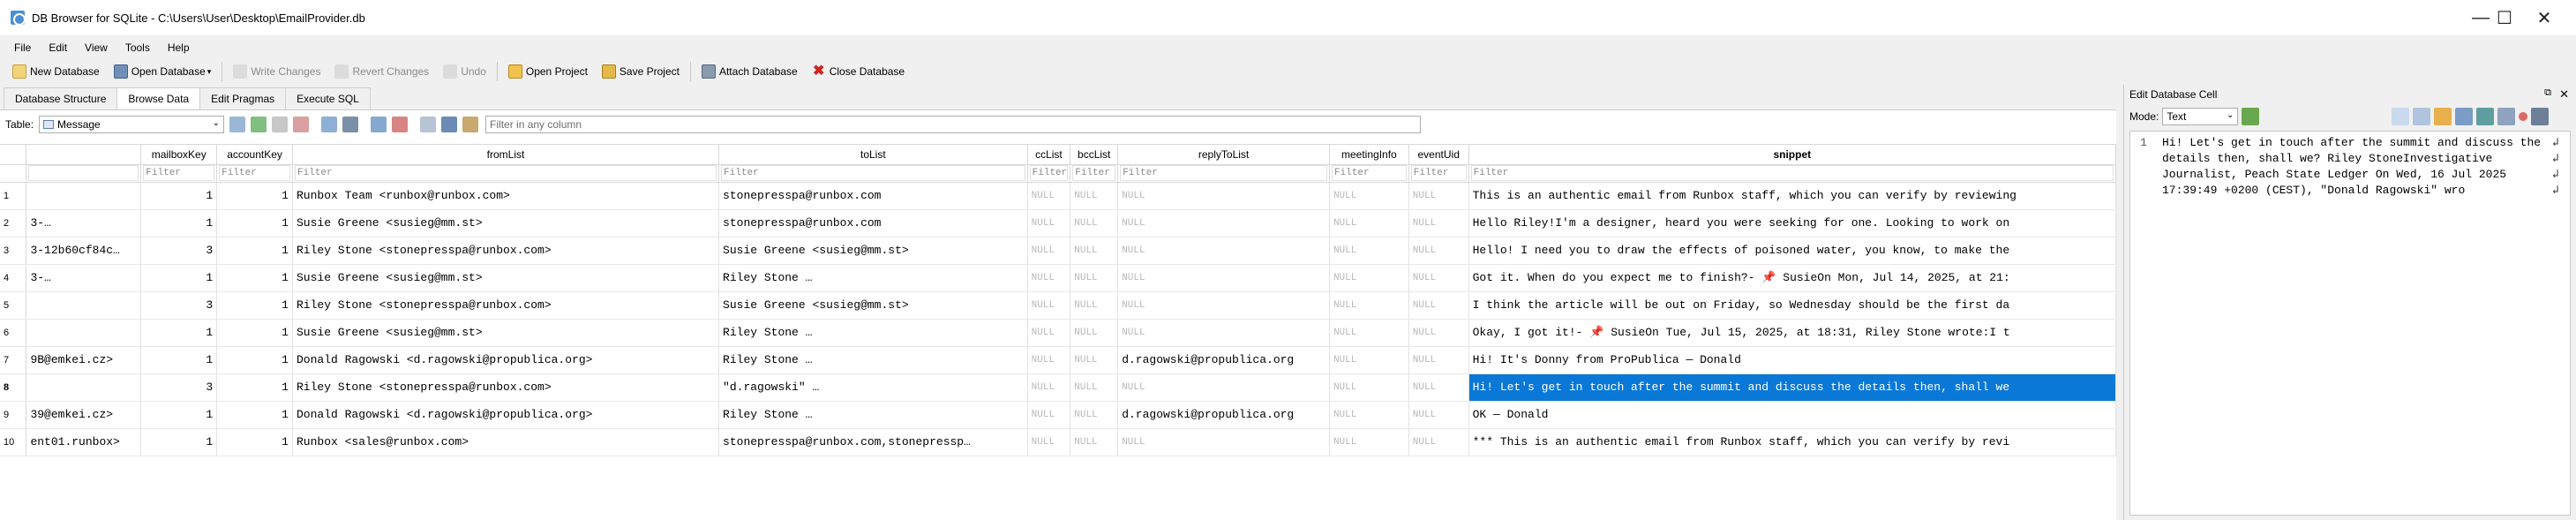 The height and width of the screenshot is (520, 2576). I want to click on global-filter-input: Filter in any column, so click(953, 124).